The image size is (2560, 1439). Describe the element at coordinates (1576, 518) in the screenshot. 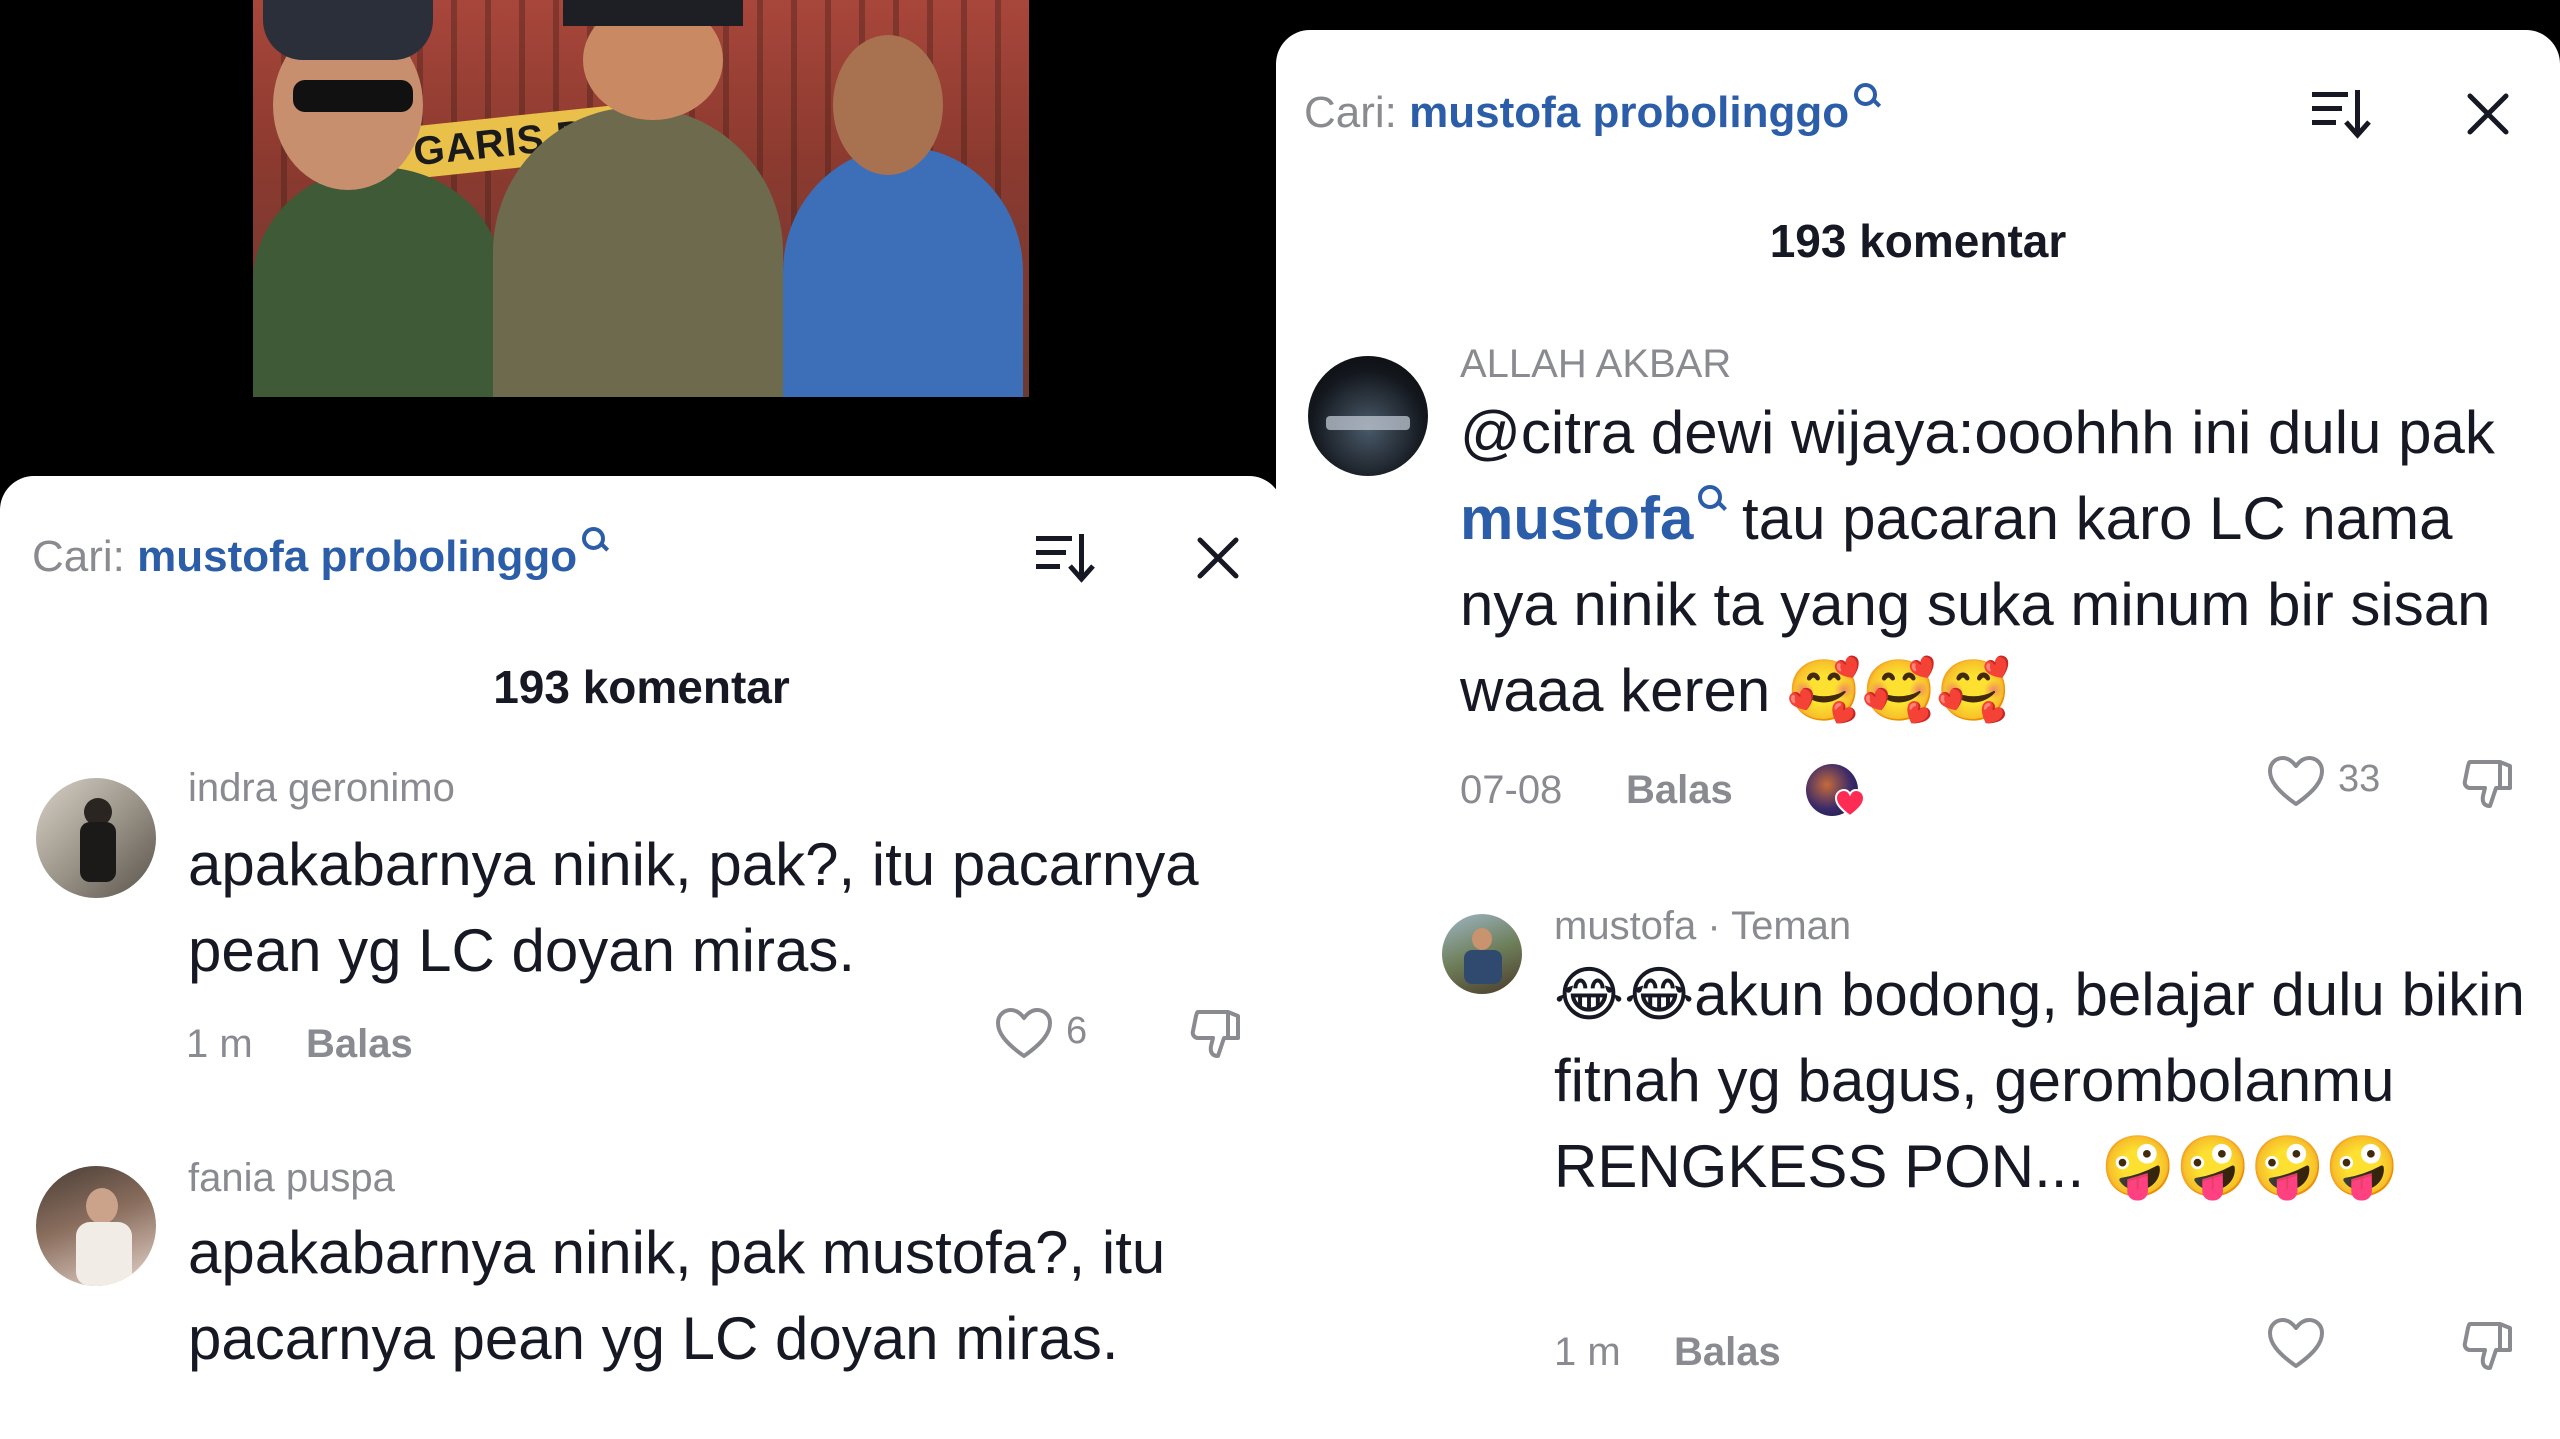

I see `mention-link: mustofa` at that location.